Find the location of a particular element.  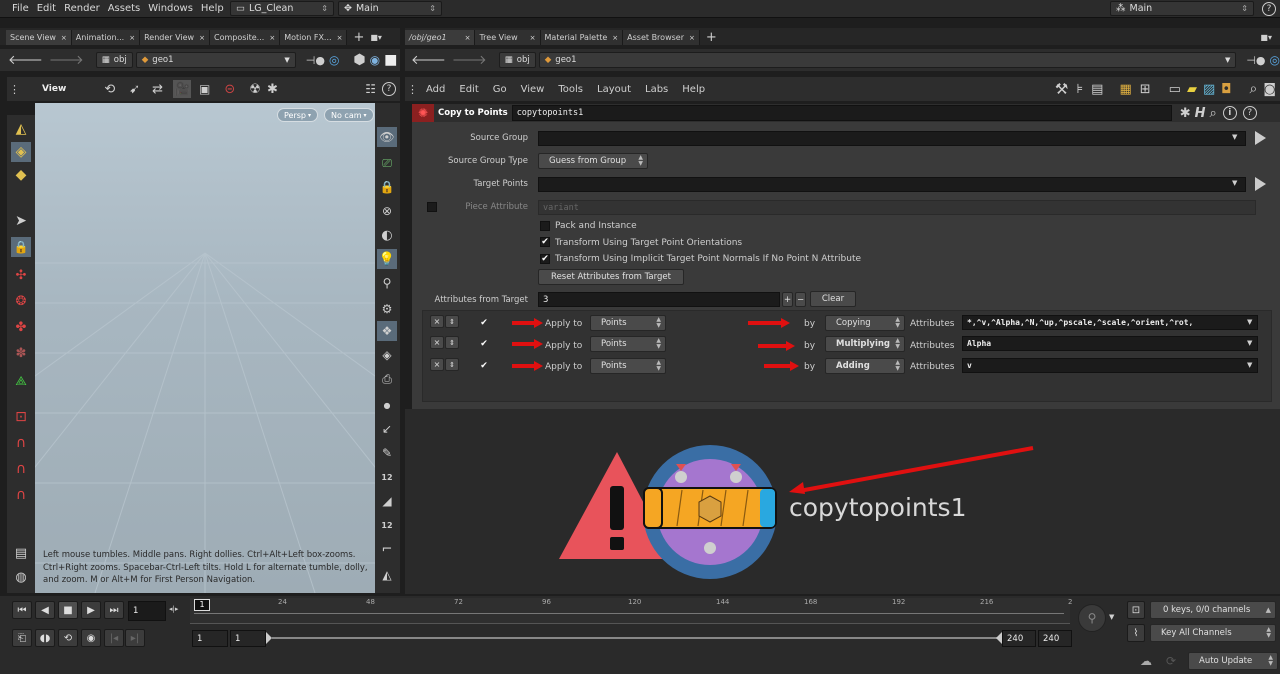

transform-icon: ⇄ is located at coordinates (157, 89).